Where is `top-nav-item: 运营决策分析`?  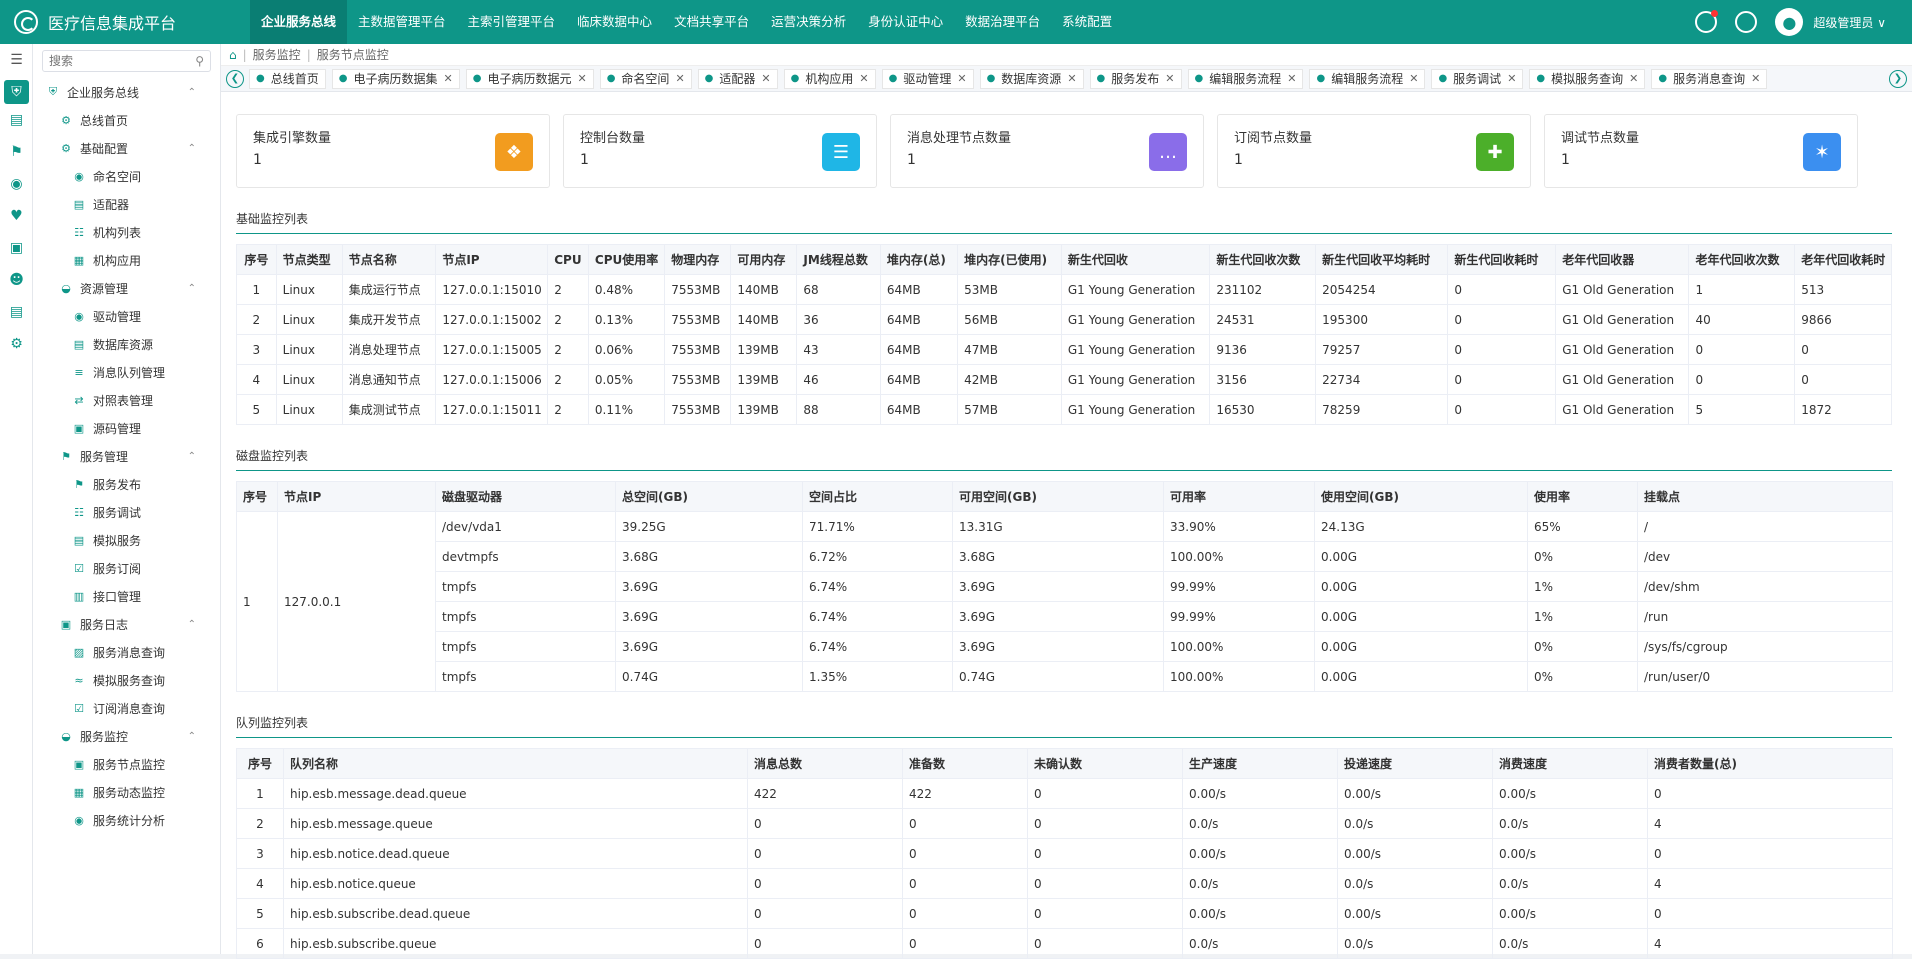 top-nav-item: 运营决策分析 is located at coordinates (808, 22).